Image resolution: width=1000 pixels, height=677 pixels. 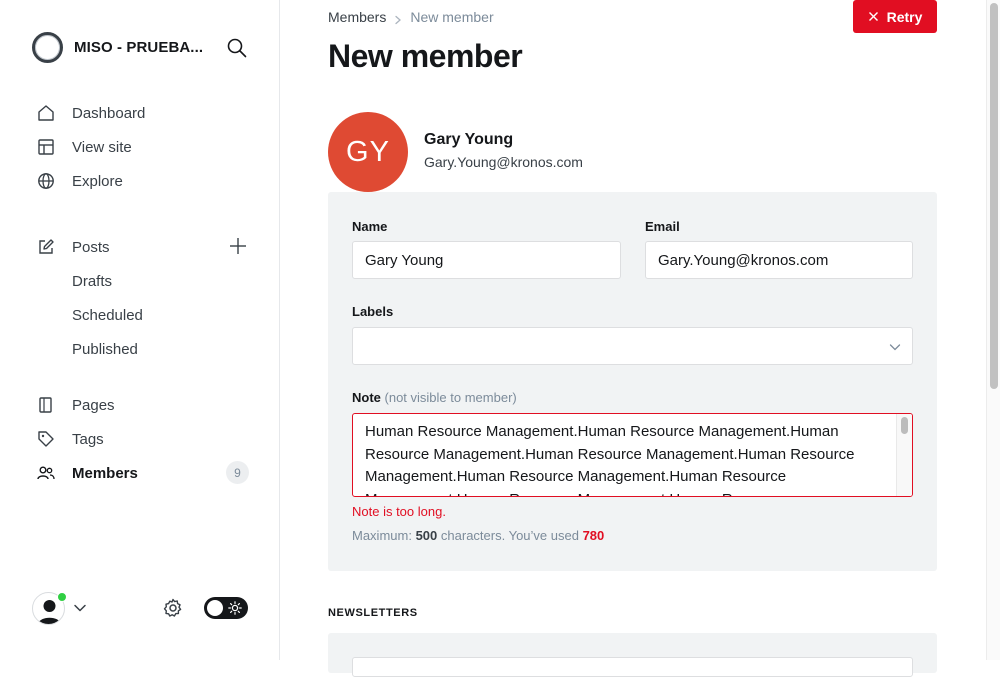 What do you see at coordinates (46, 405) in the screenshot?
I see `page-icon` at bounding box center [46, 405].